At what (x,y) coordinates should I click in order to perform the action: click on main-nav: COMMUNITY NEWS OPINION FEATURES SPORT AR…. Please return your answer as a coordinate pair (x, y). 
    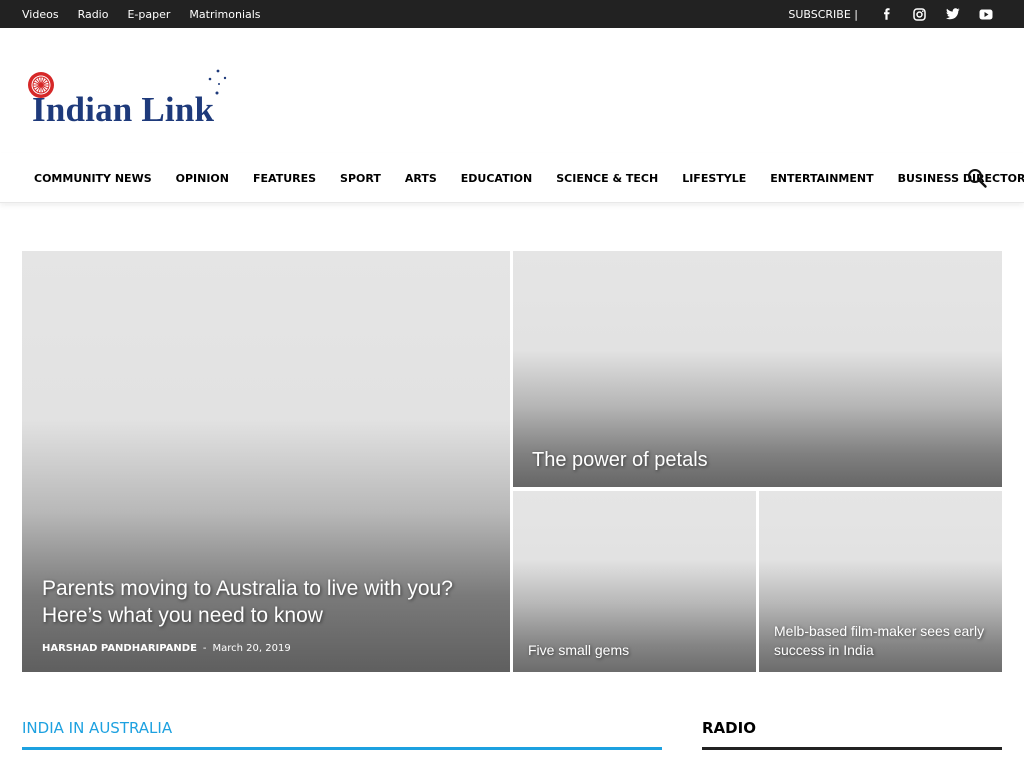
    Looking at the image, I should click on (512, 178).